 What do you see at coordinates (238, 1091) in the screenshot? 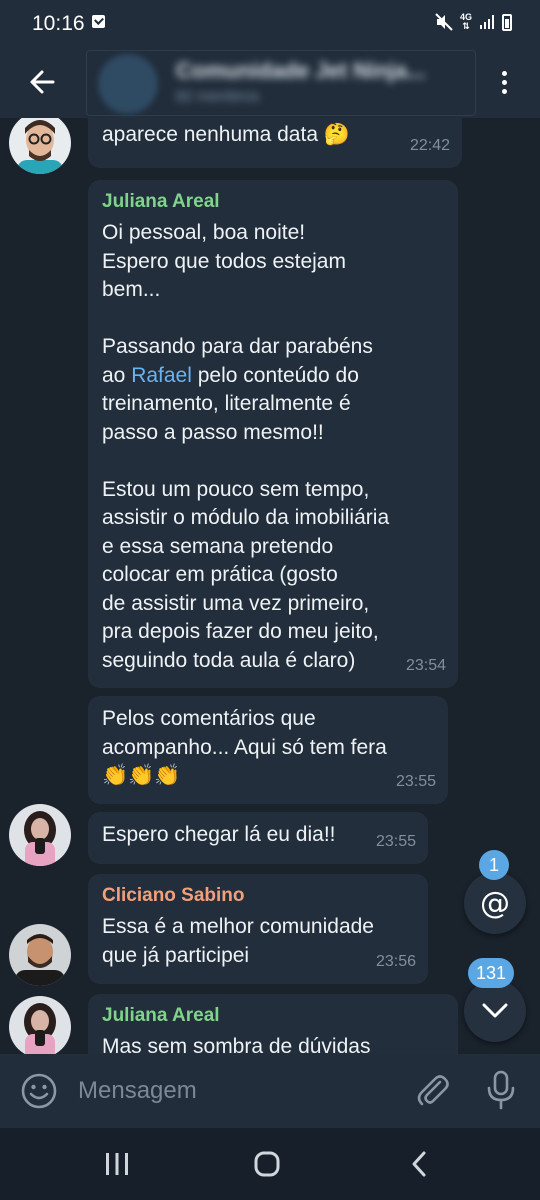
I see `message-input` at bounding box center [238, 1091].